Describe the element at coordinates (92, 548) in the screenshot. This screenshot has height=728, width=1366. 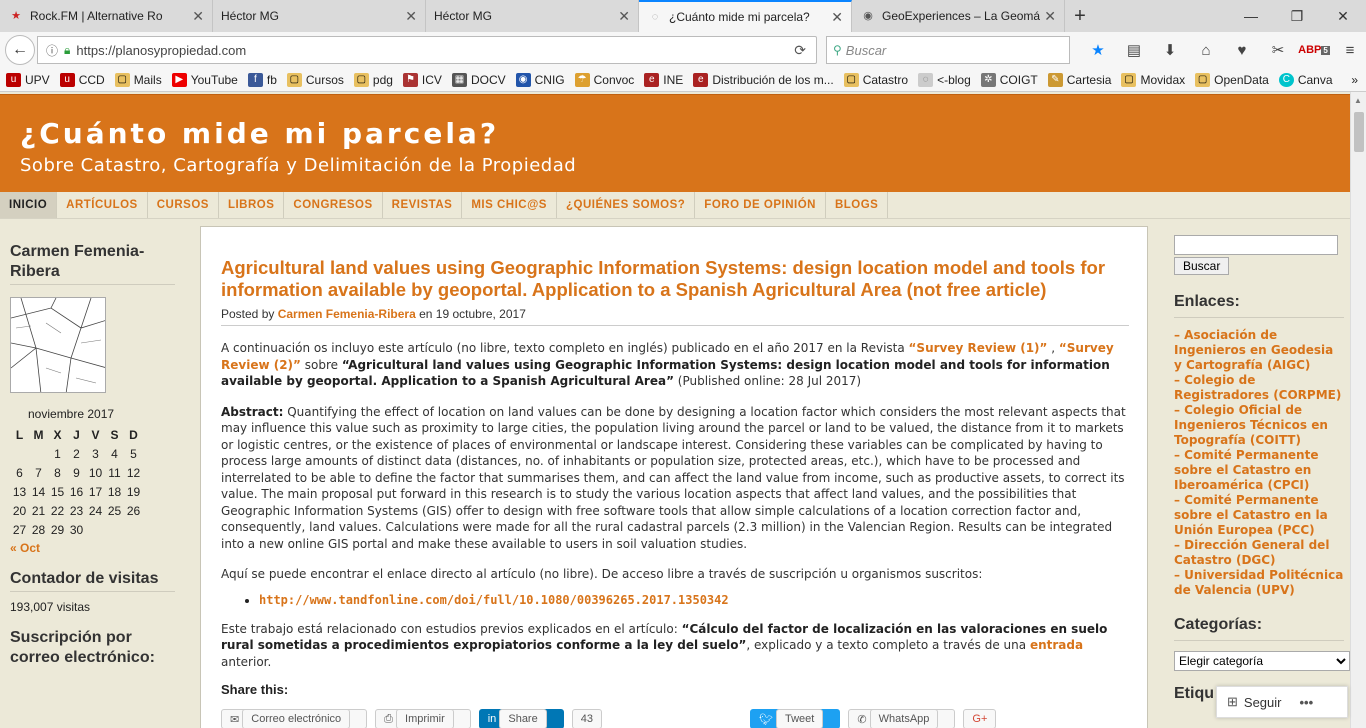
I see `calendar-prev-link: « Oct` at that location.